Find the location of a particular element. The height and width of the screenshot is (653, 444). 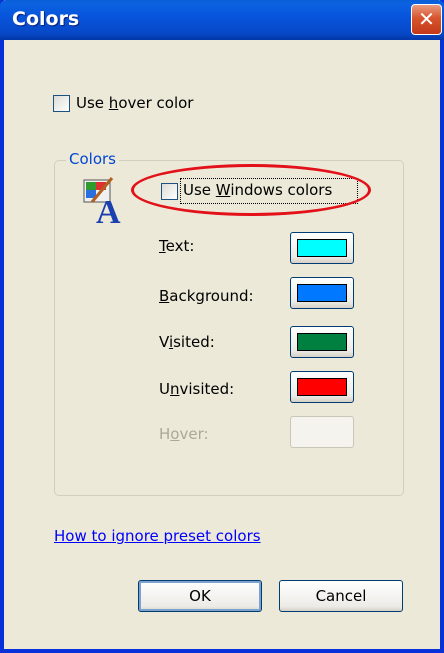

ok-button: OK is located at coordinates (200, 596).